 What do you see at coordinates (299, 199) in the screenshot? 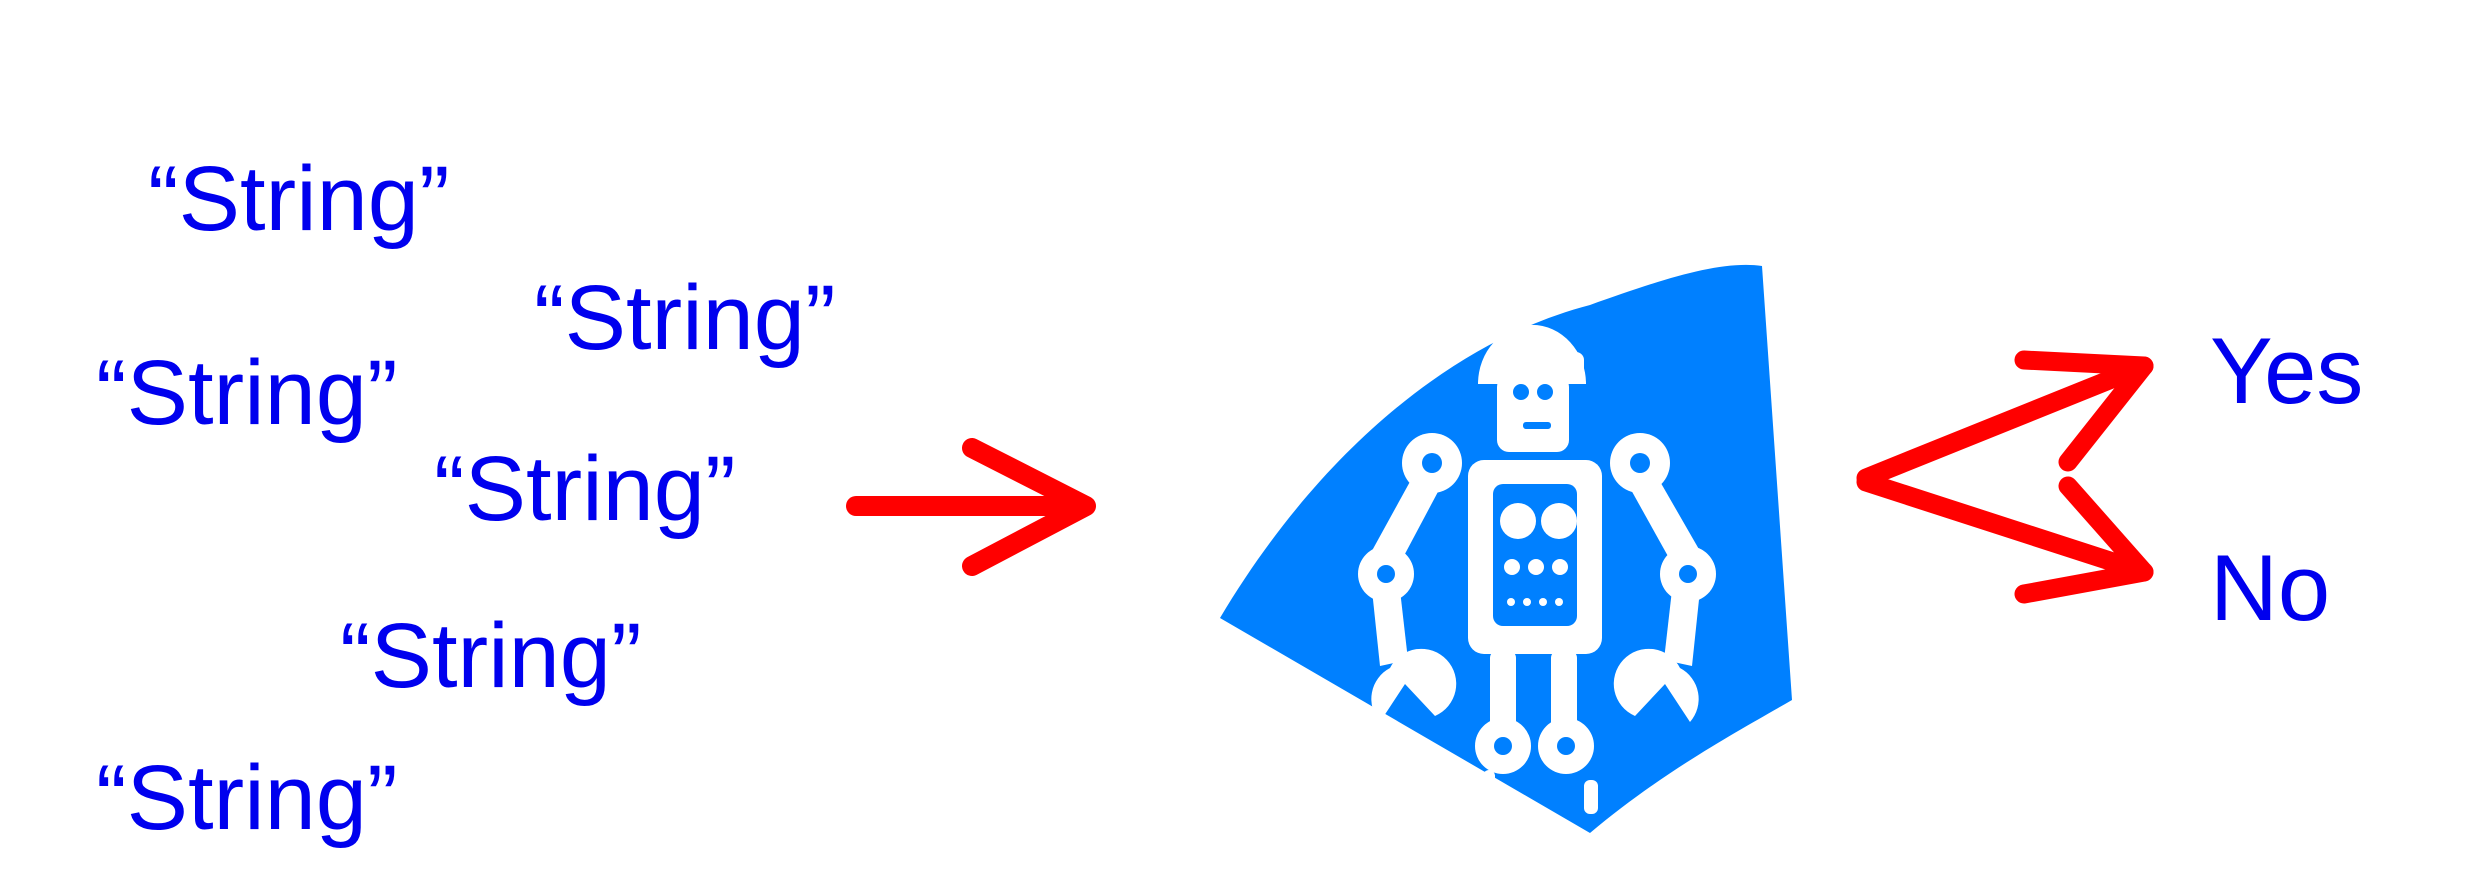
I see `input-string-1: “String”` at bounding box center [299, 199].